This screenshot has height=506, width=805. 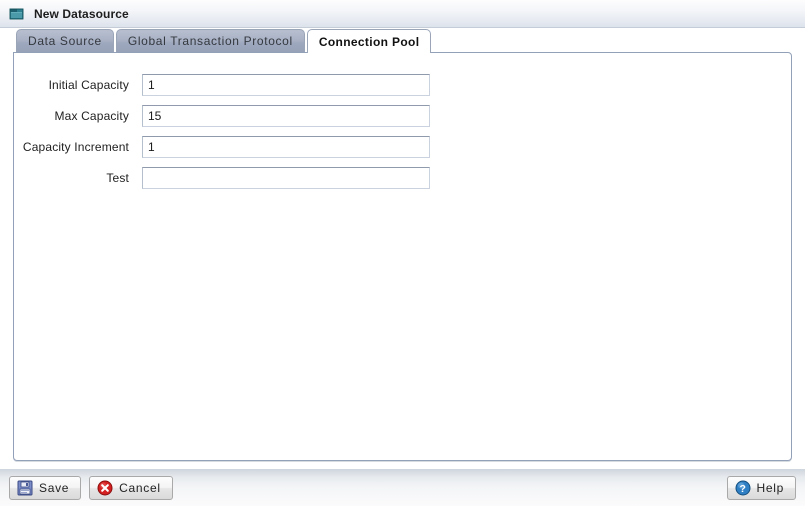 I want to click on button-bar-left: Save Cancel, so click(x=91, y=487).